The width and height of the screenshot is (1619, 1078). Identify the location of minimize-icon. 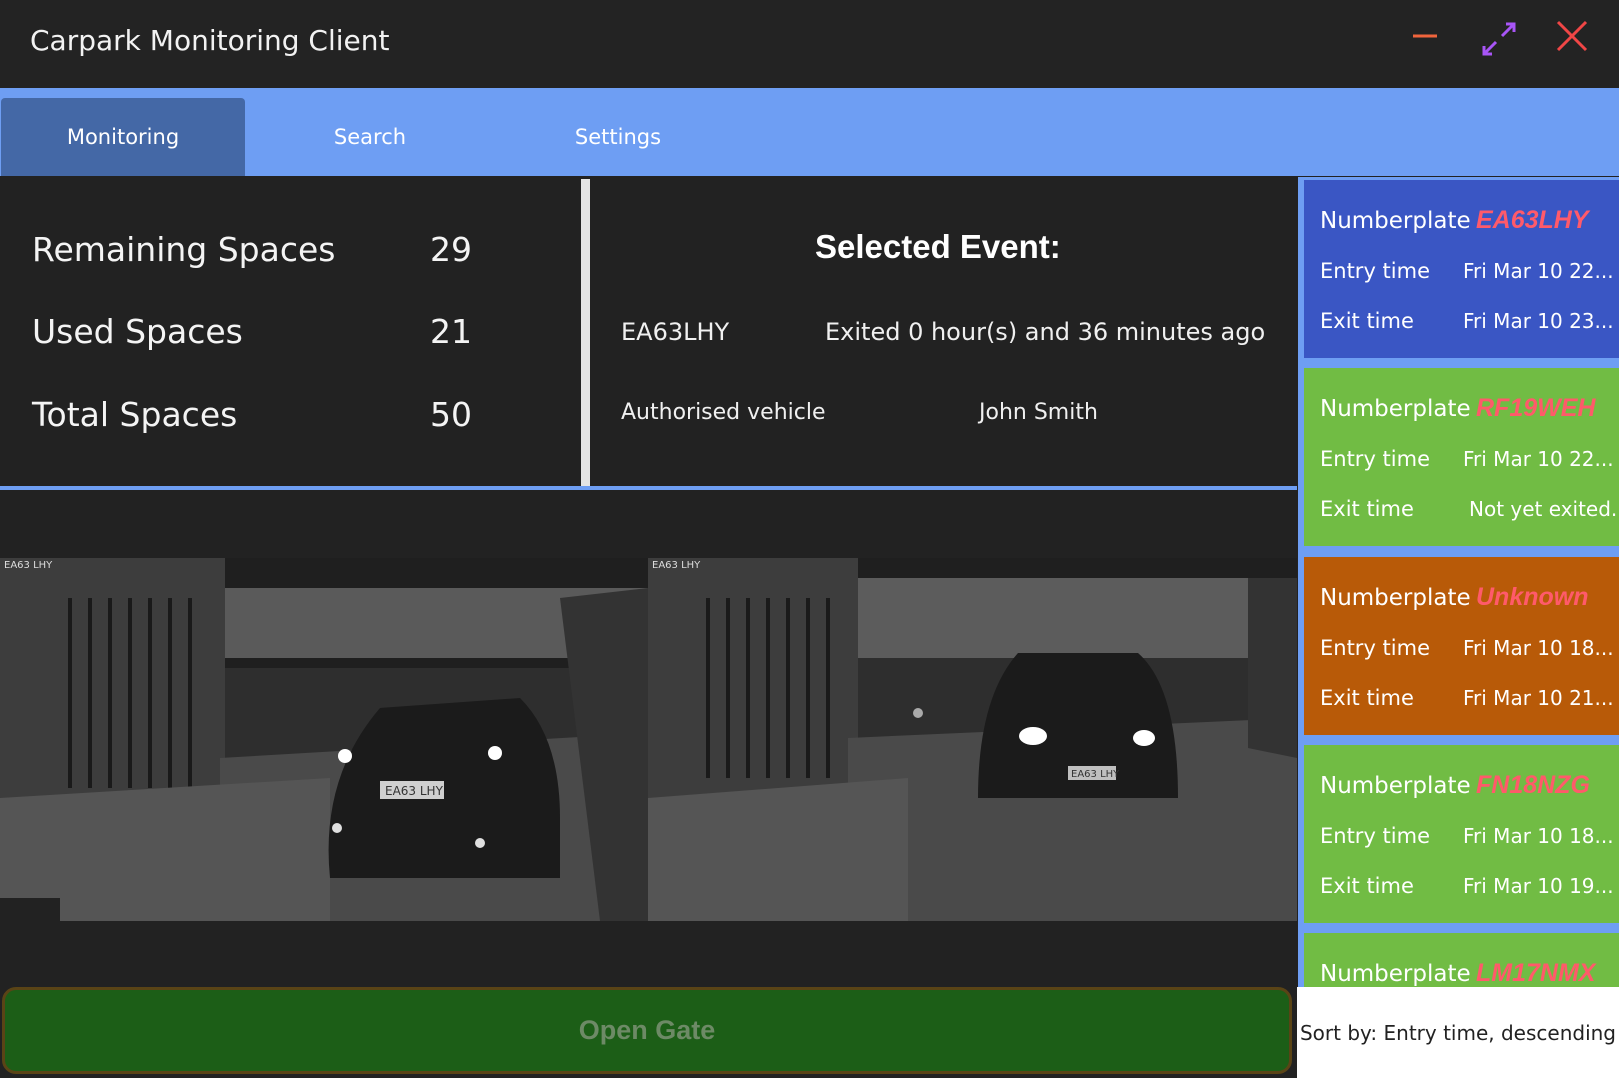
(1425, 36).